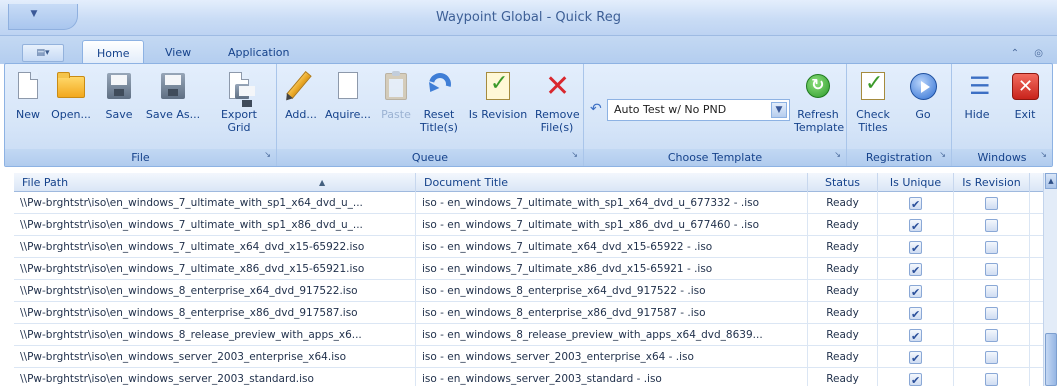 Image resolution: width=1057 pixels, height=386 pixels. I want to click on registration-group-label: Registration ↘, so click(899, 157).